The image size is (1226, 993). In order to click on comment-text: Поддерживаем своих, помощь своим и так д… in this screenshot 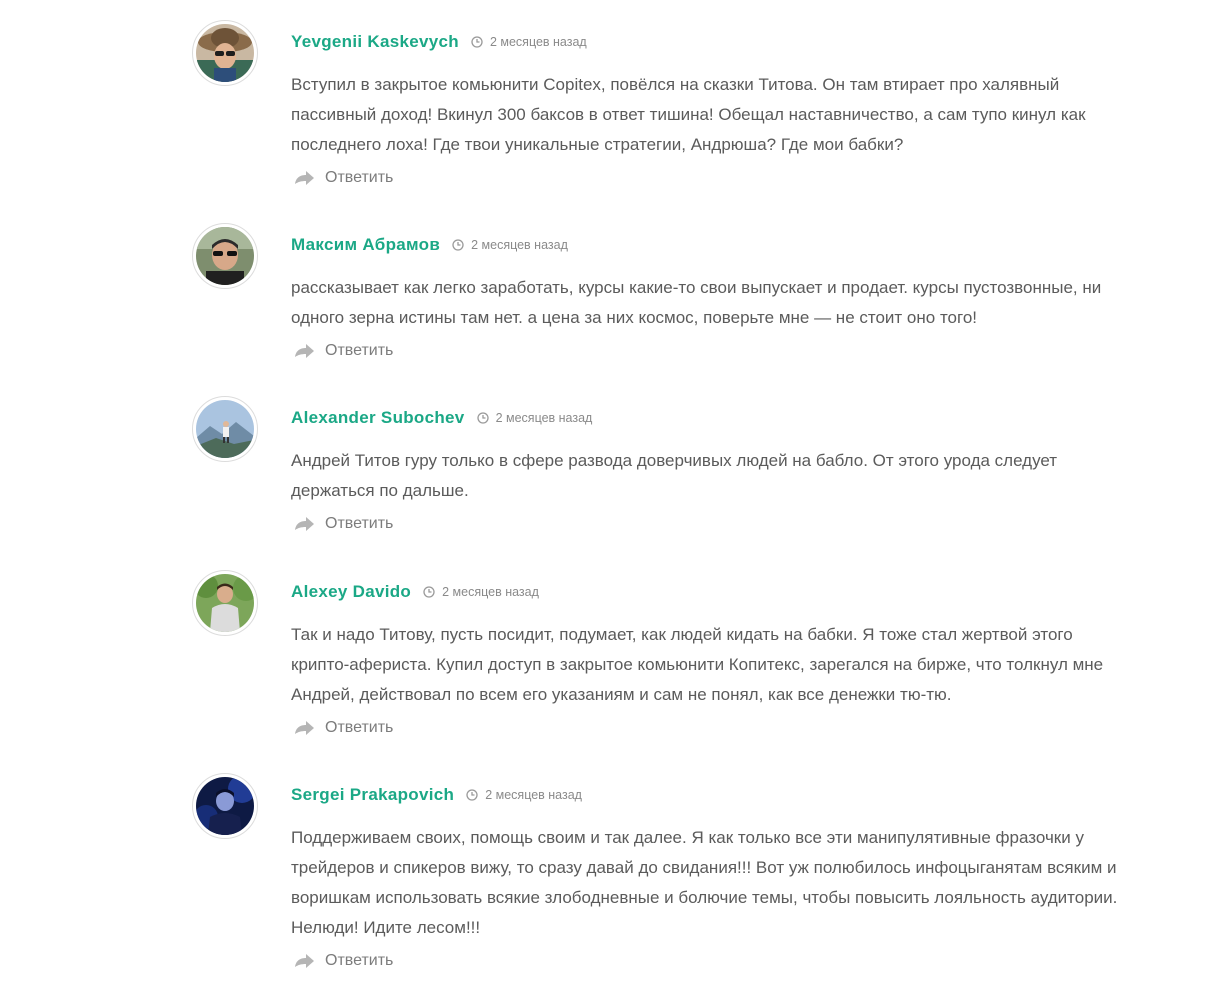, I will do `click(704, 882)`.